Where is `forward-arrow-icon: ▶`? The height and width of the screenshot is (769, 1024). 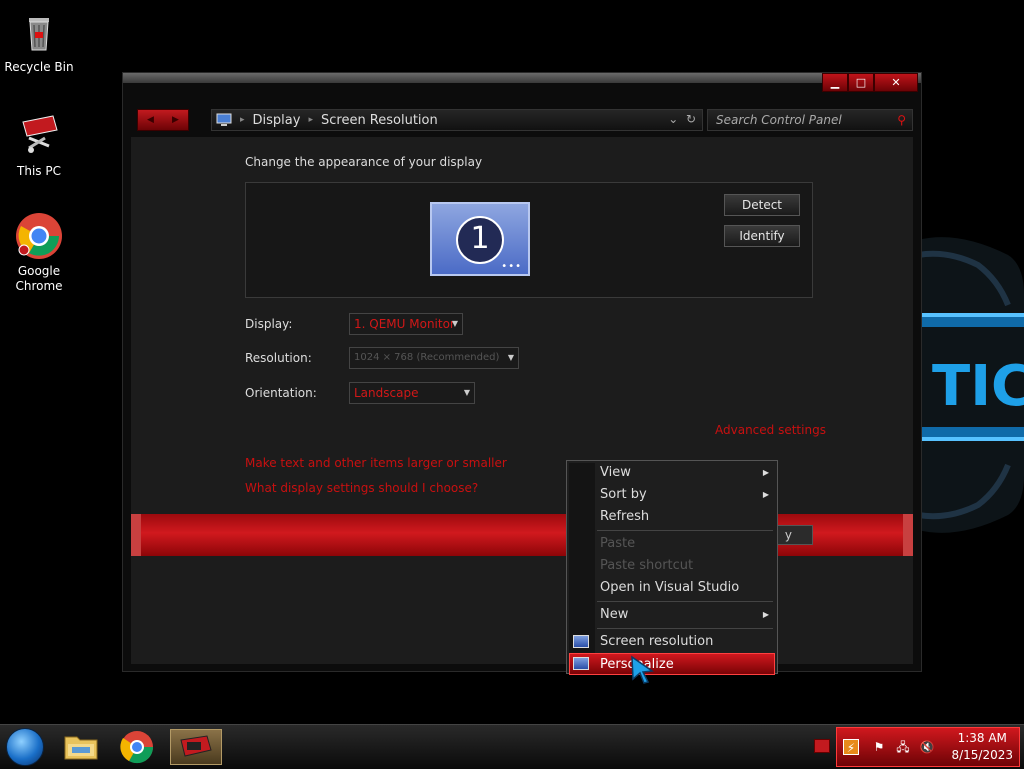
forward-arrow-icon: ▶ is located at coordinates (175, 120).